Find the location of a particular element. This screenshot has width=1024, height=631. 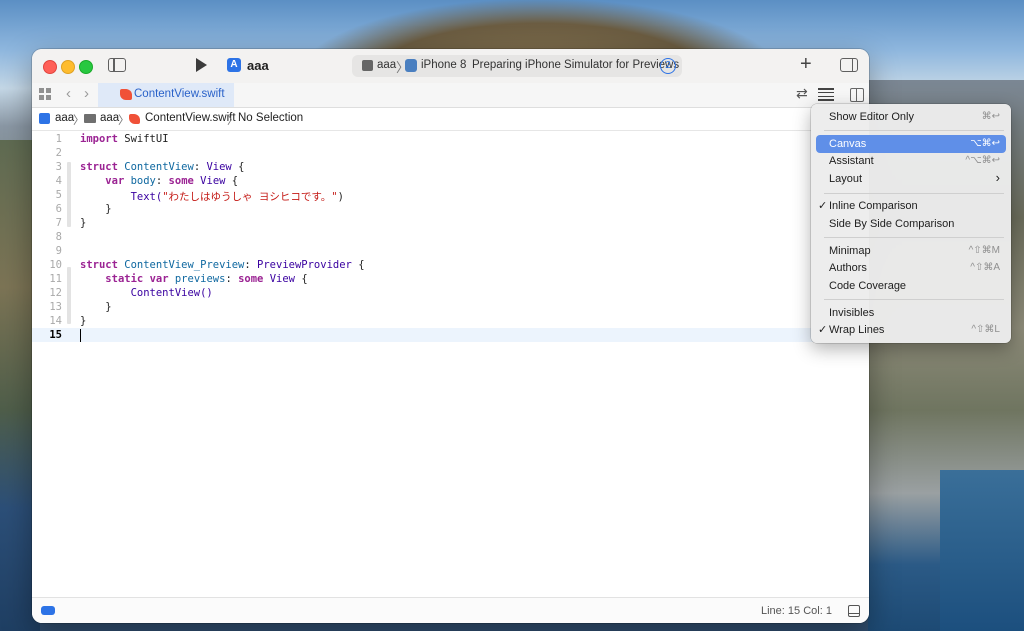

menu-item-minimap: Minimap ^⇧⌘M is located at coordinates (911, 251).